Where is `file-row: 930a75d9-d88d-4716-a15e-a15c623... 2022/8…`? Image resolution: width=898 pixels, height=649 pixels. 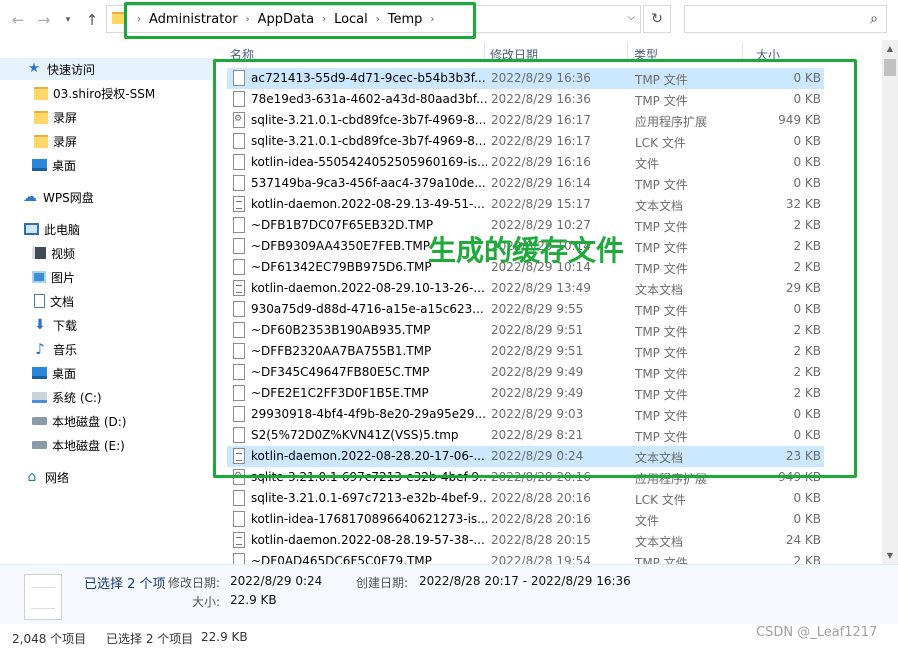 file-row: 930a75d9-d88d-4716-a15e-a15c623... 2022/8… is located at coordinates (525, 309).